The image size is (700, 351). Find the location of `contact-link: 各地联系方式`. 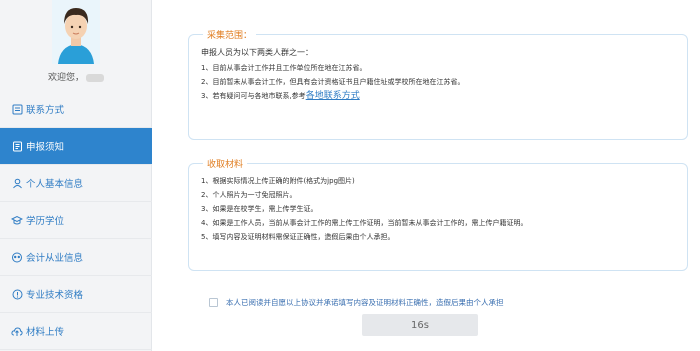

contact-link: 各地联系方式 is located at coordinates (333, 96).